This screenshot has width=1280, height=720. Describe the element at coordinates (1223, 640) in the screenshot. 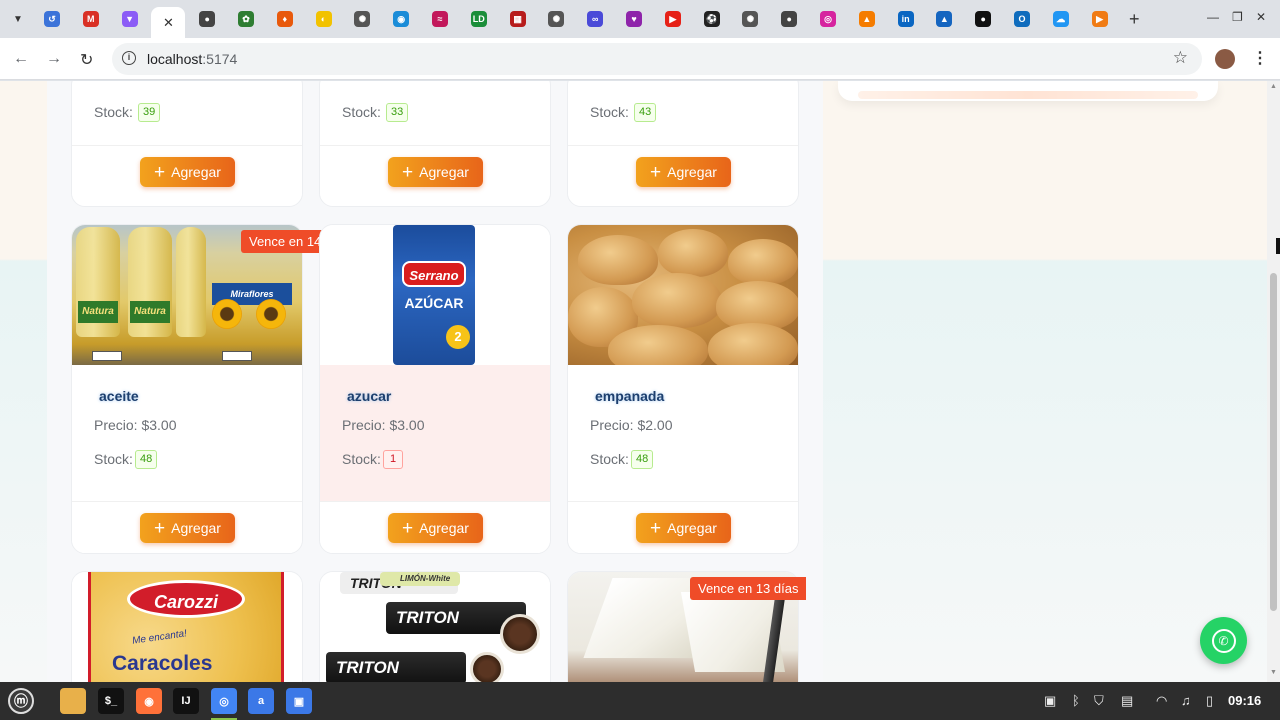

I see `whatsapp-button: ✆` at that location.